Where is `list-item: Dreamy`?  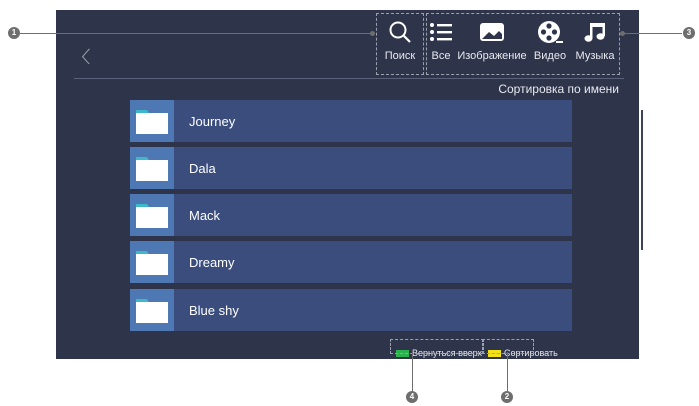
list-item: Dreamy is located at coordinates (351, 262).